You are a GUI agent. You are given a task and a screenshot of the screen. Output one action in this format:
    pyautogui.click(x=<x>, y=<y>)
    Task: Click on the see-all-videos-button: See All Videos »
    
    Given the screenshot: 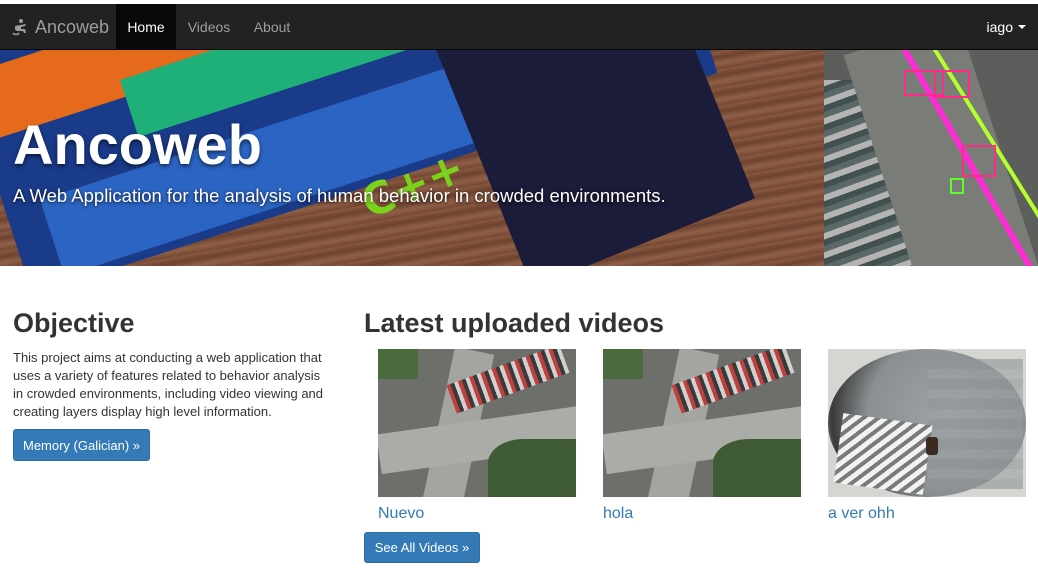 What is the action you would take?
    pyautogui.click(x=422, y=547)
    